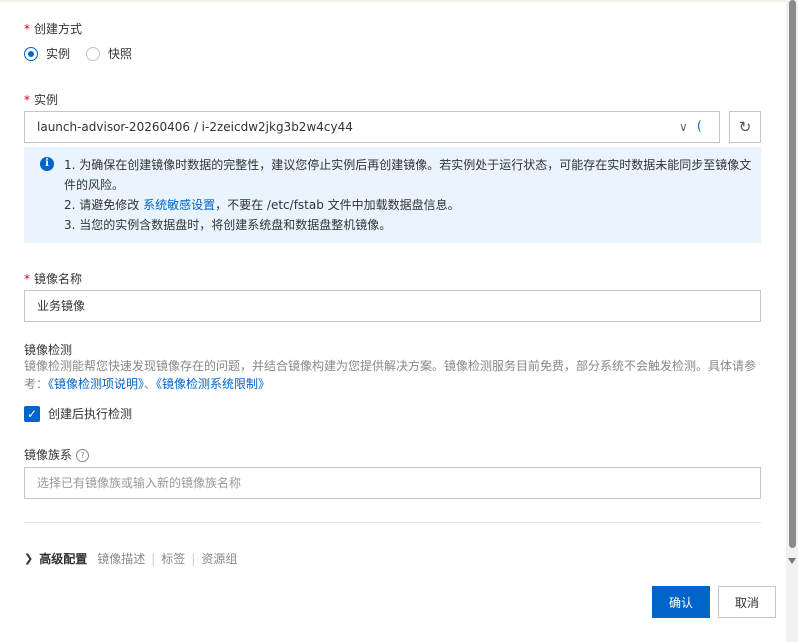 This screenshot has height=642, width=798. I want to click on help-icon: ?, so click(83, 455).